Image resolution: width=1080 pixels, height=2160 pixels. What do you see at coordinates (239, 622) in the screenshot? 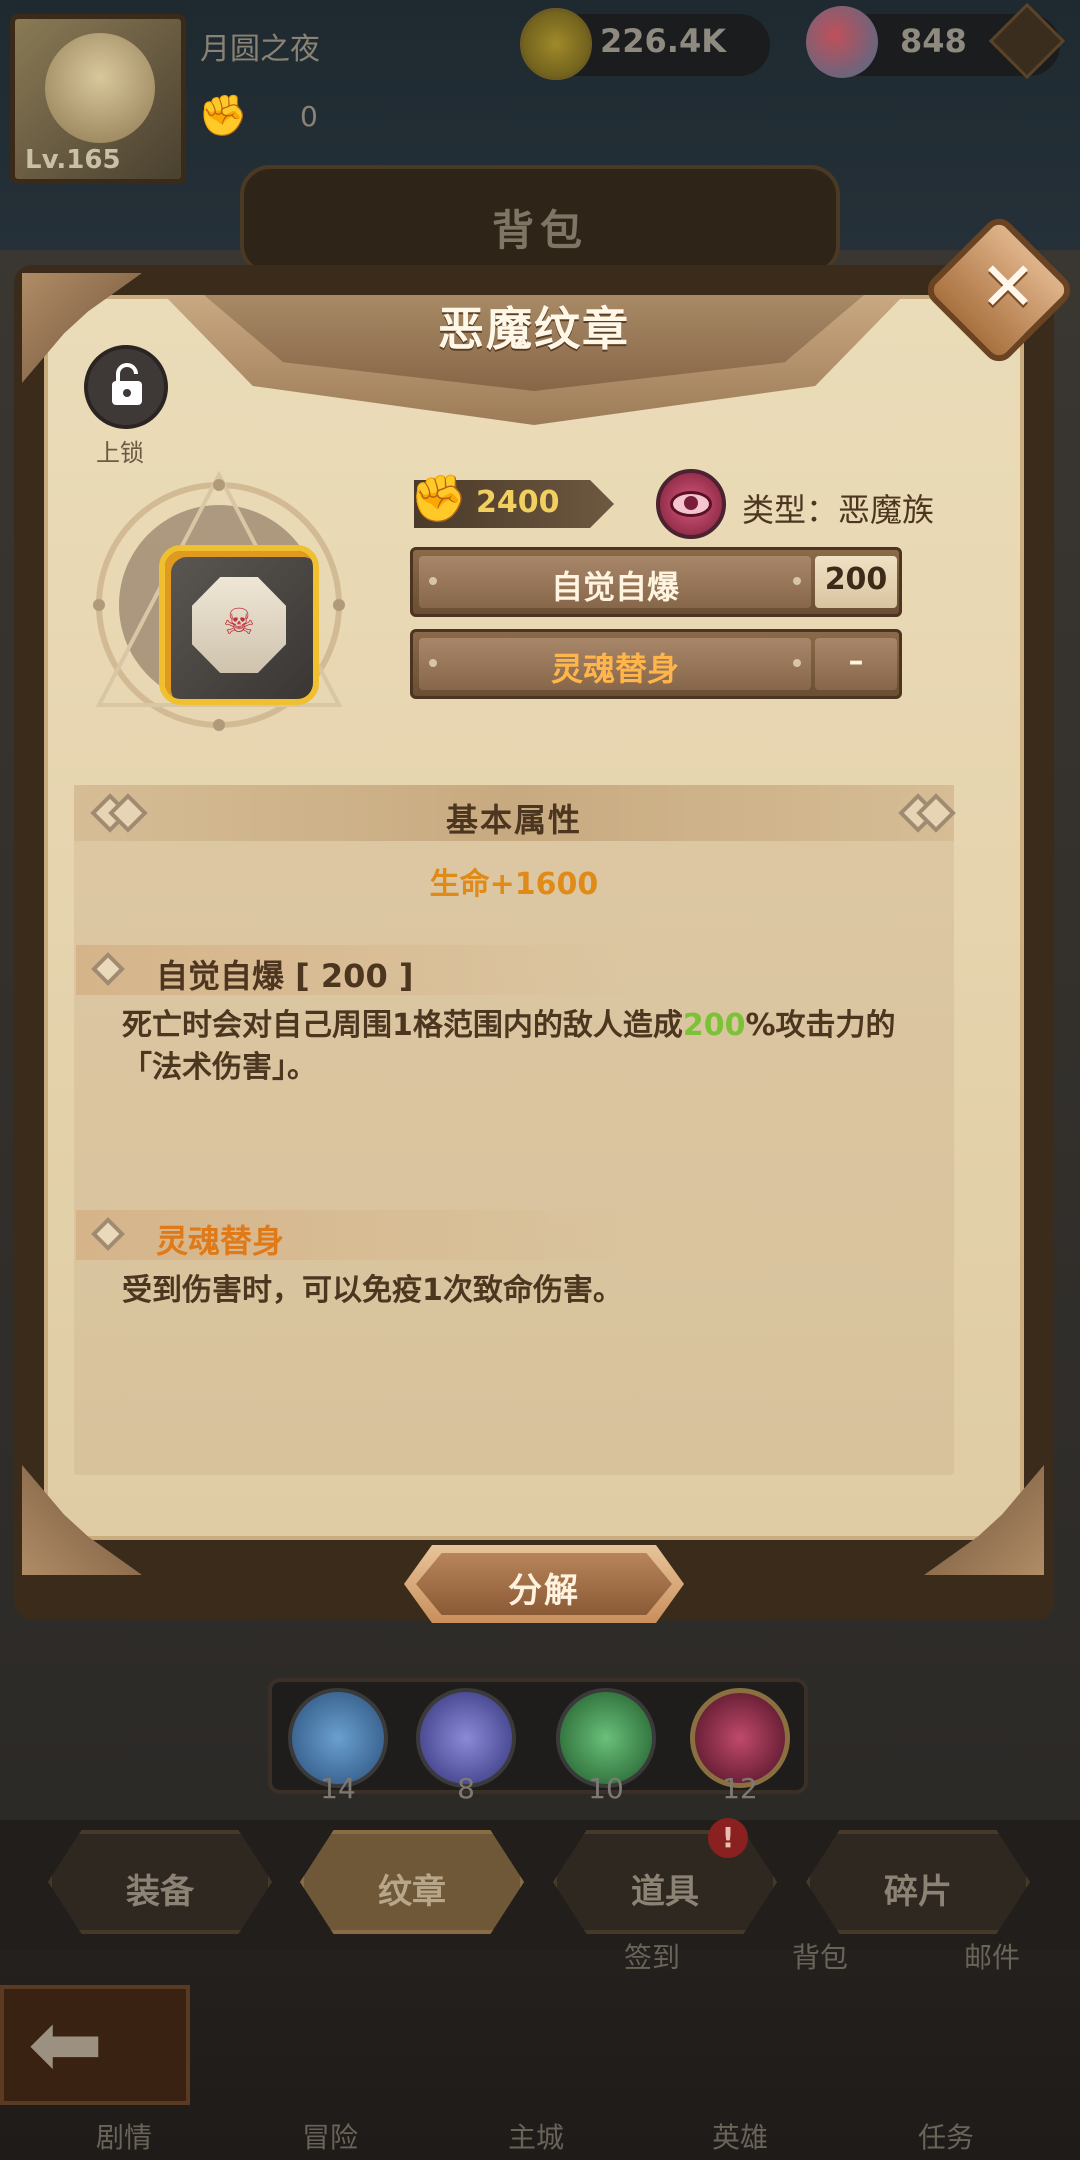
I see `demon-skull-icon: ☠` at bounding box center [239, 622].